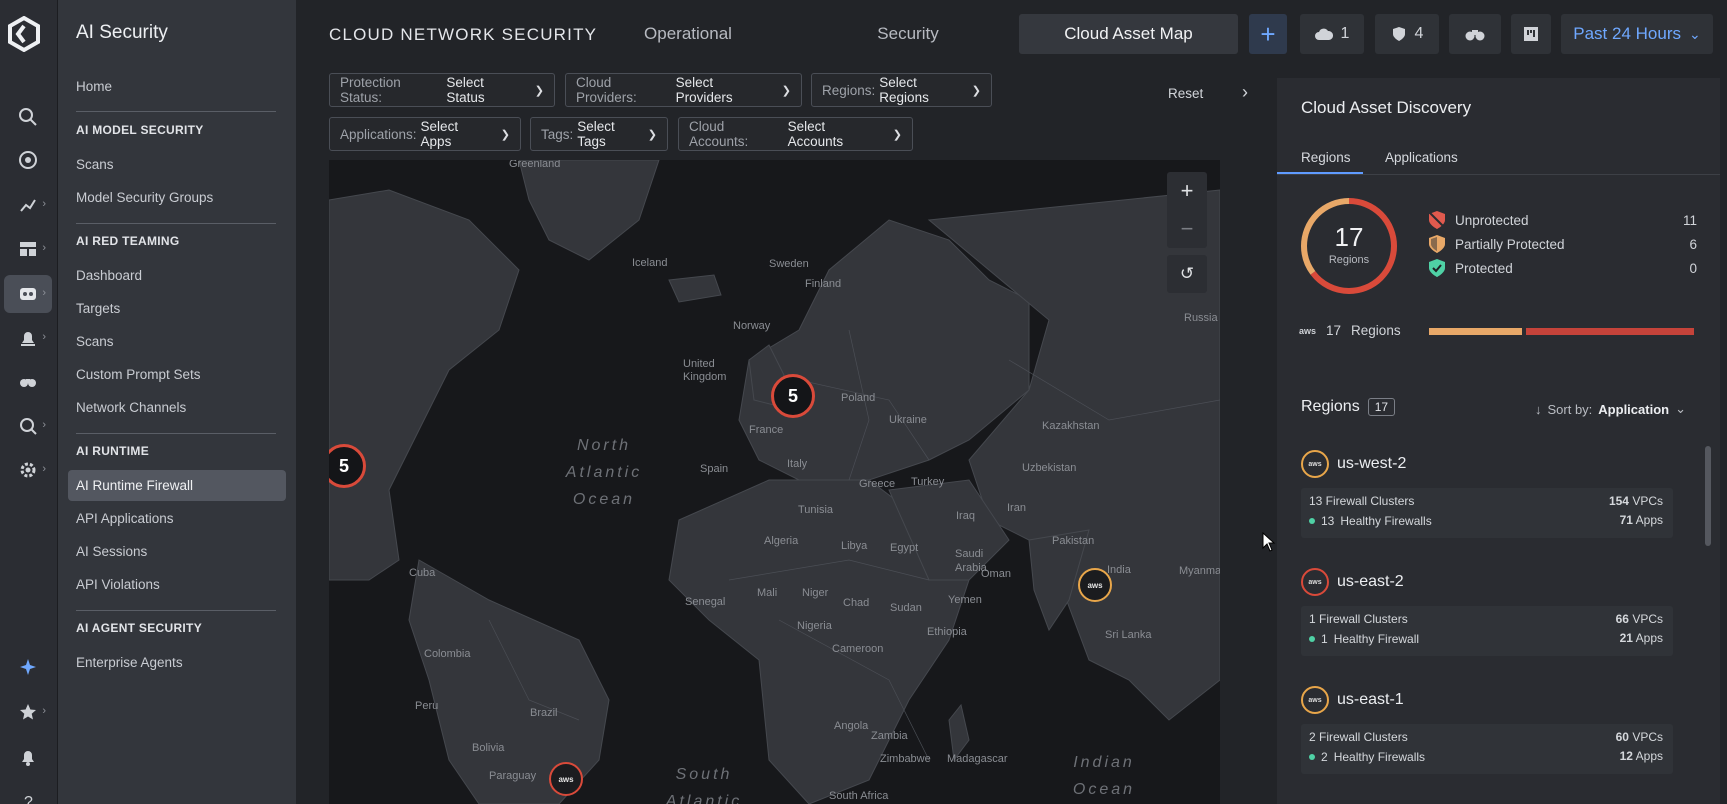 The image size is (1727, 804). I want to click on map-label: Russia, so click(1201, 318).